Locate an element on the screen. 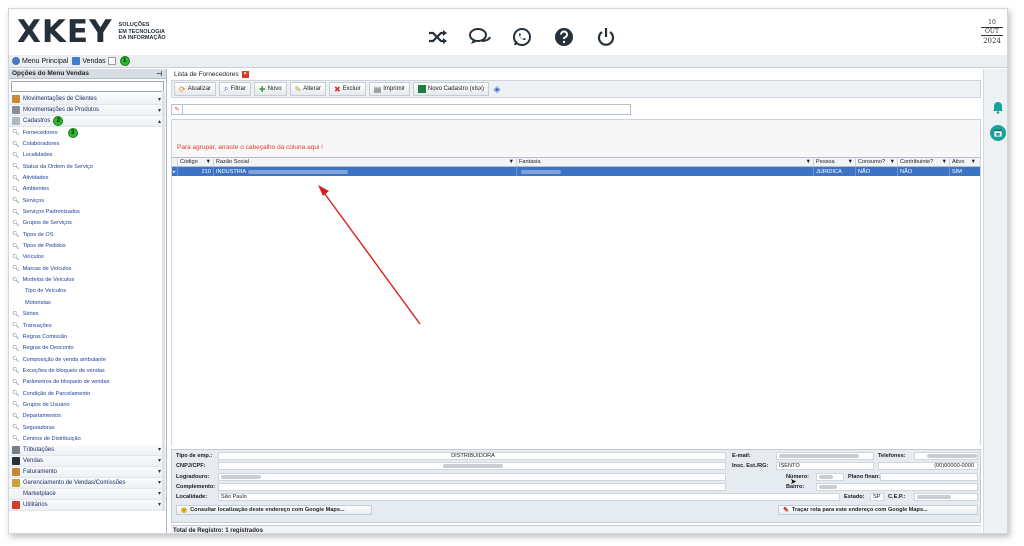 This screenshot has height=546, width=1024. novo-cadastro-xlsx-button: Novo Cadastro (xlsx) is located at coordinates (450, 89).